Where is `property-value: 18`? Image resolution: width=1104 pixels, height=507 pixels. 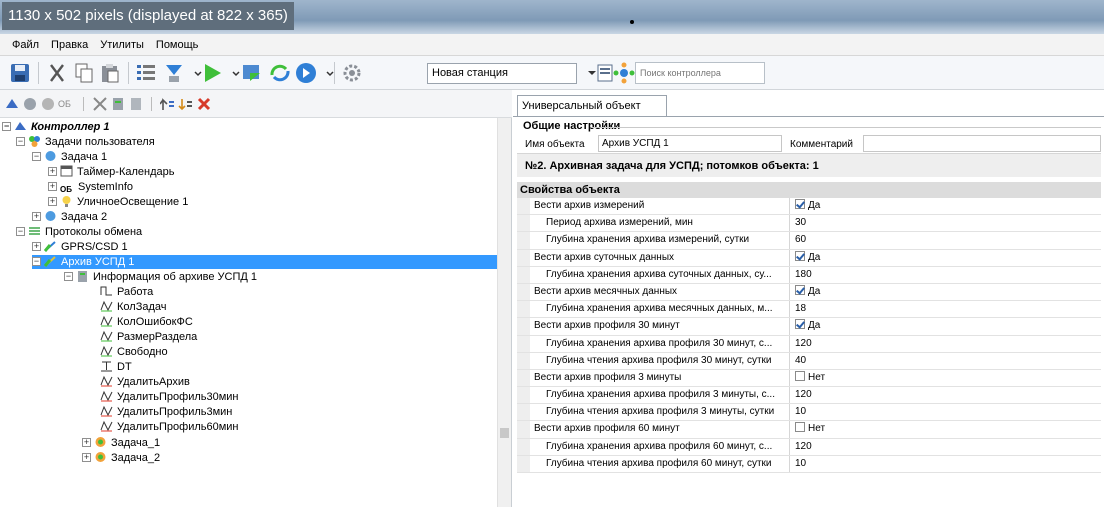
property-value: 18 is located at coordinates (800, 309).